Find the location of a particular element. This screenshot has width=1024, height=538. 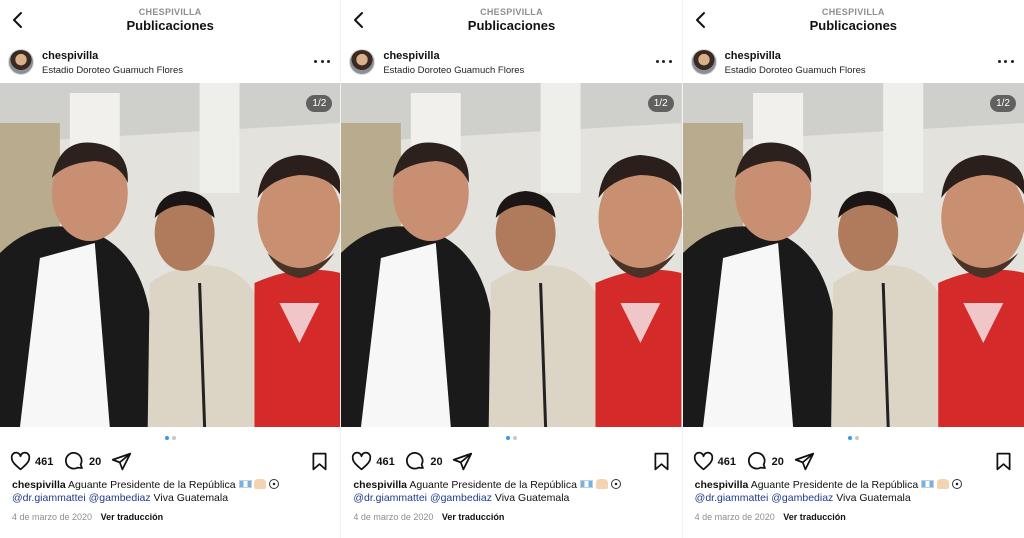

send-icon is located at coordinates (121, 461).